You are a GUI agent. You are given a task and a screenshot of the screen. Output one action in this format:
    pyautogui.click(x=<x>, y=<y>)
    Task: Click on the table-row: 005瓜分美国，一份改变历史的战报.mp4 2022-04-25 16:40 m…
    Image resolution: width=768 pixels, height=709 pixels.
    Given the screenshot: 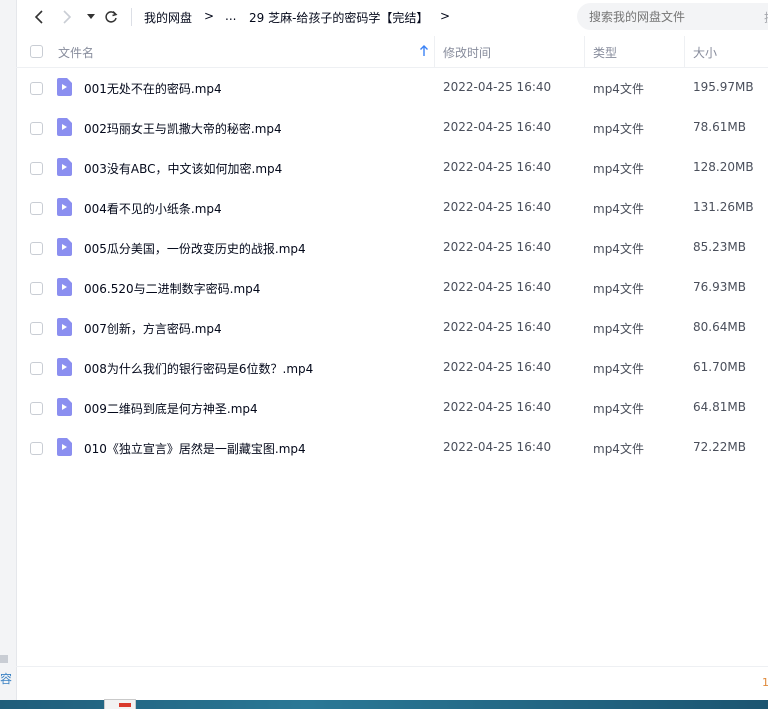 What is the action you would take?
    pyautogui.click(x=392, y=247)
    